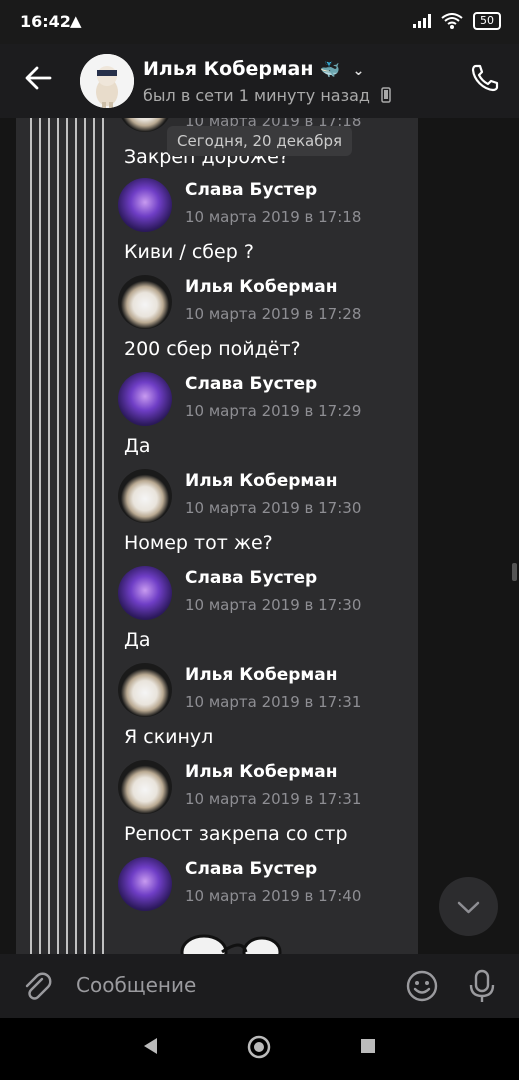 Image resolution: width=519 pixels, height=1080 pixels. I want to click on contact-name: Илья Коберман 🐳 ⌄, so click(253, 69).